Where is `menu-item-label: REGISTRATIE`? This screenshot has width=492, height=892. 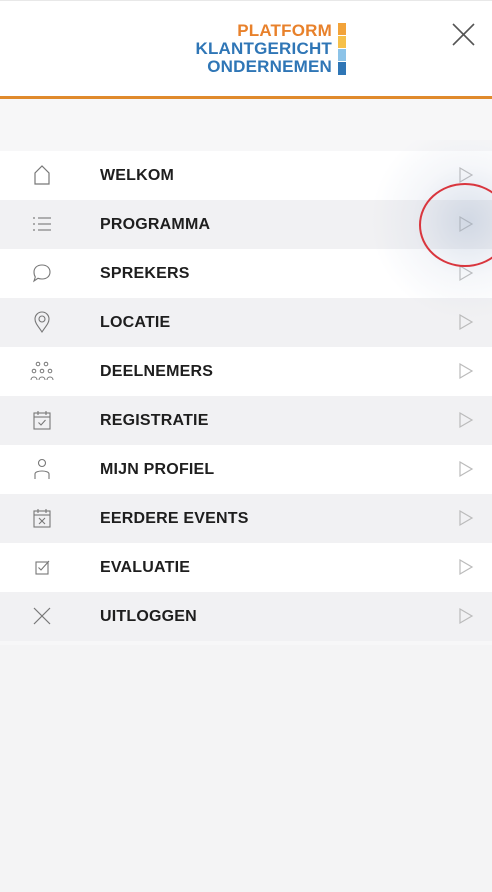
menu-item-label: REGISTRATIE is located at coordinates (154, 420).